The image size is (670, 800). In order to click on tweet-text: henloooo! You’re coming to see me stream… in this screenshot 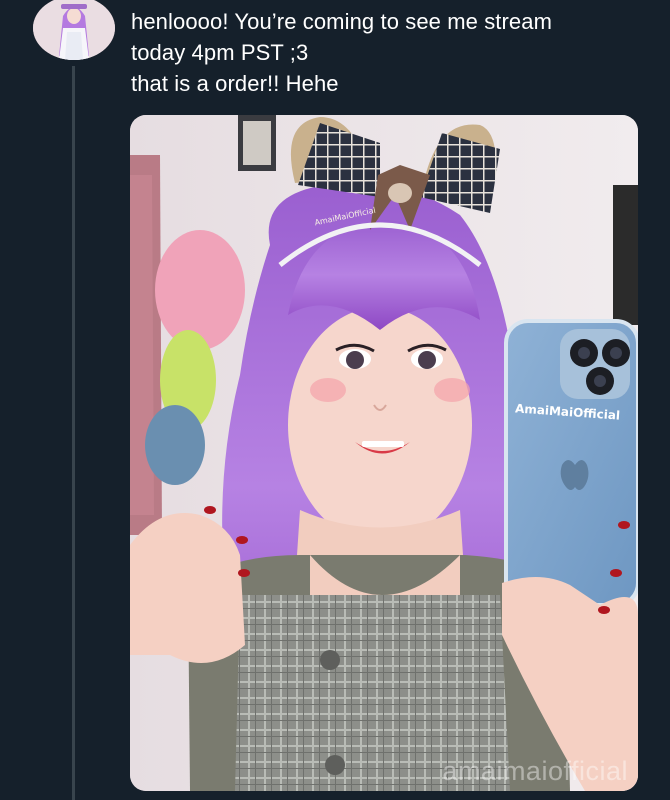, I will do `click(391, 52)`.